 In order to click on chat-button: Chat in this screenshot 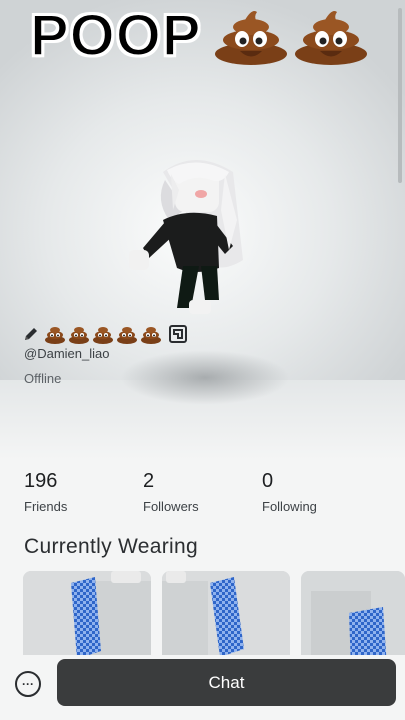, I will do `click(226, 682)`.